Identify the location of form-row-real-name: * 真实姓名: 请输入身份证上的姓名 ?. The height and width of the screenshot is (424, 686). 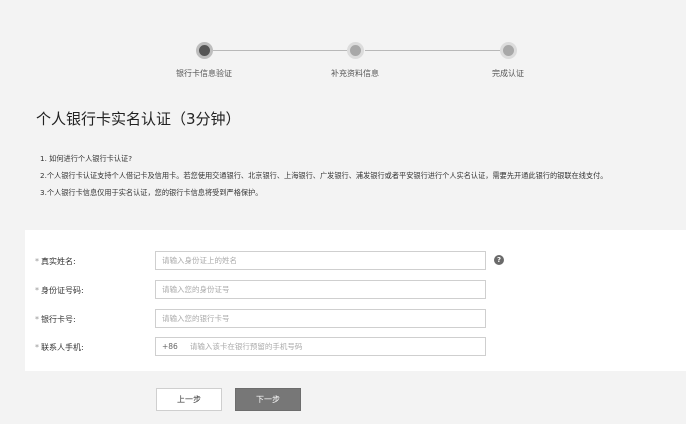
(355, 262).